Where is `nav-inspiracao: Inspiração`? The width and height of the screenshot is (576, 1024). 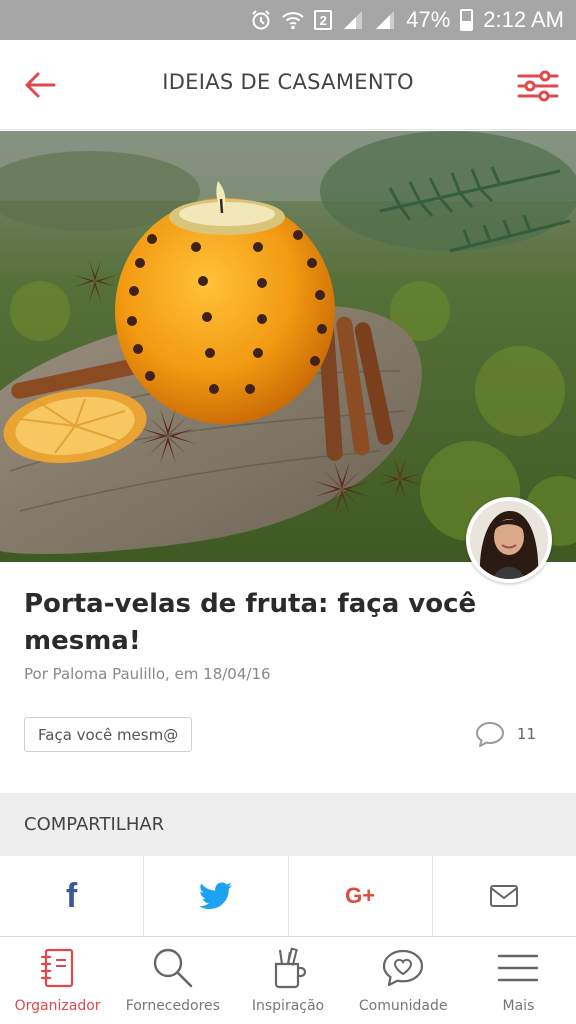 nav-inspiracao: Inspiração is located at coordinates (287, 980).